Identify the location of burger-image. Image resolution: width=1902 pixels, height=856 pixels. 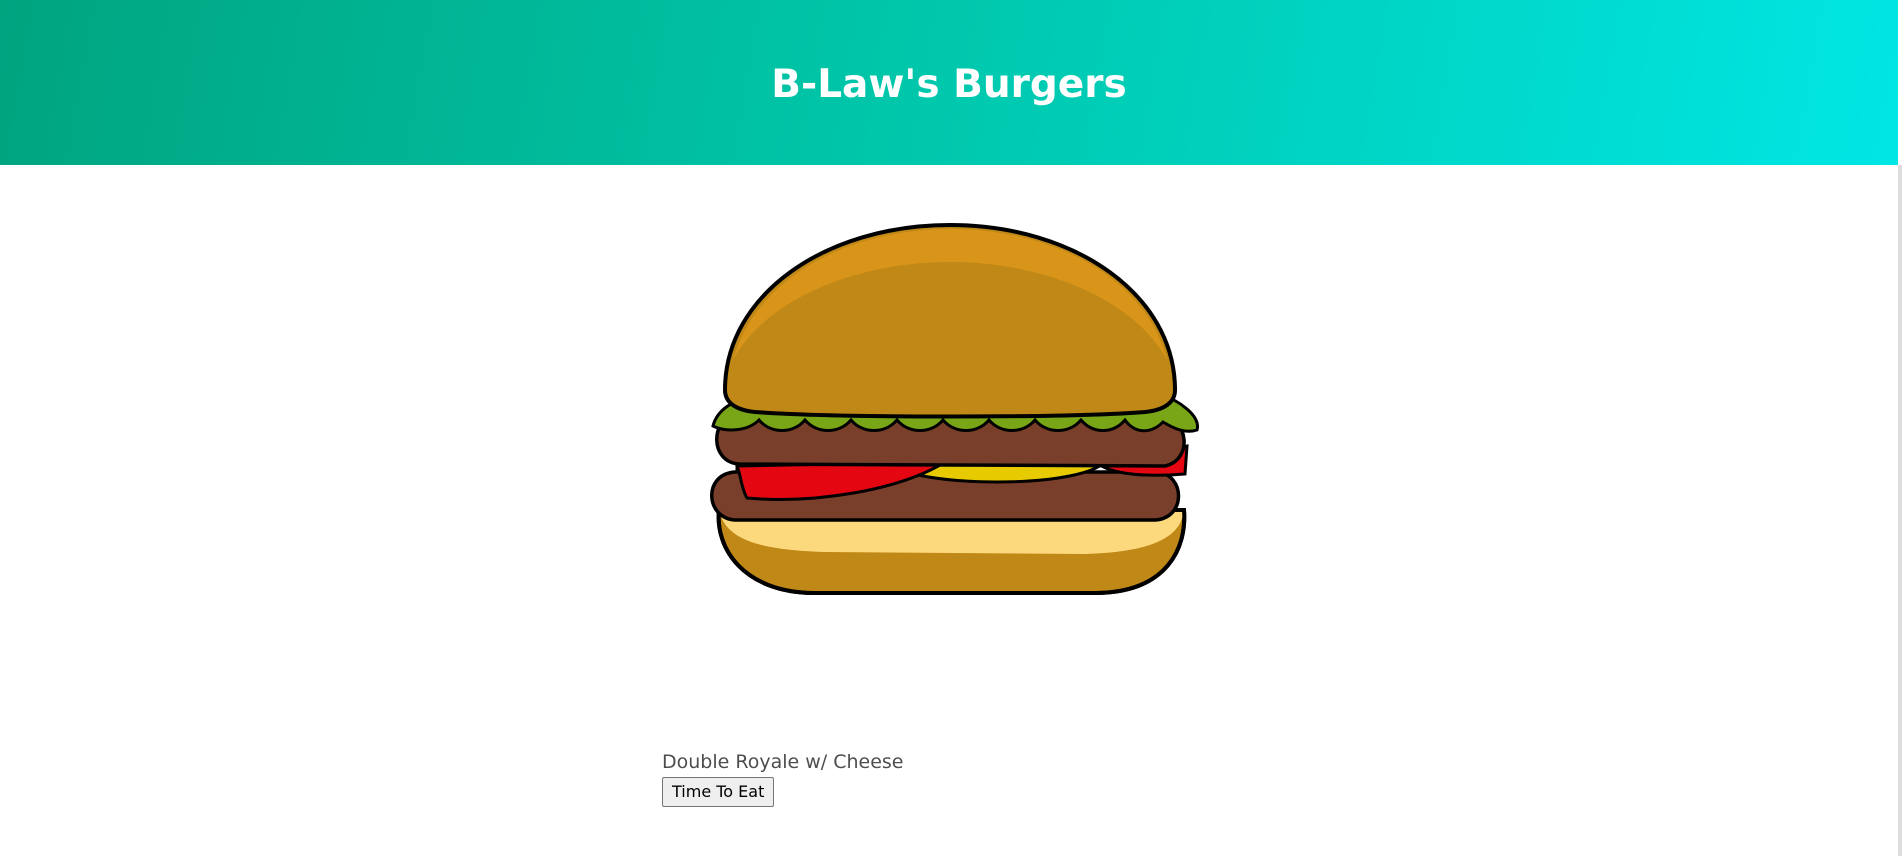
(950, 410).